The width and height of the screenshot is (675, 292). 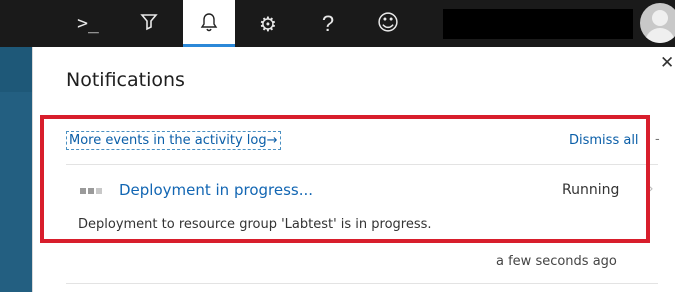 I want to click on settings-button: ⚙, so click(x=268, y=23).